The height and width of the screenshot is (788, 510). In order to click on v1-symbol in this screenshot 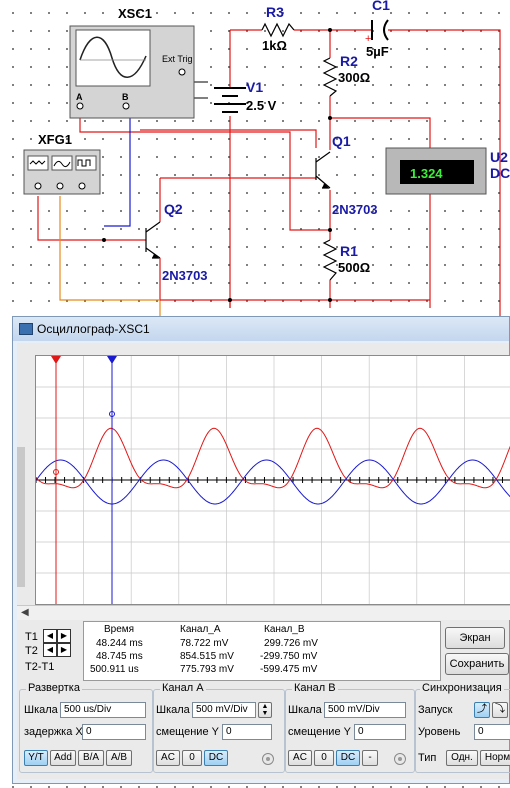, I will do `click(230, 100)`.